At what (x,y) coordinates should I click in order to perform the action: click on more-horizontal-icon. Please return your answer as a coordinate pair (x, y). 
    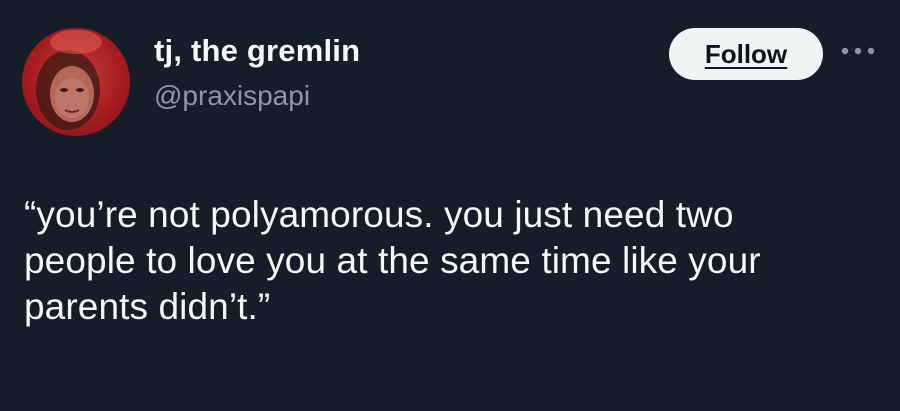
    Looking at the image, I should click on (858, 51).